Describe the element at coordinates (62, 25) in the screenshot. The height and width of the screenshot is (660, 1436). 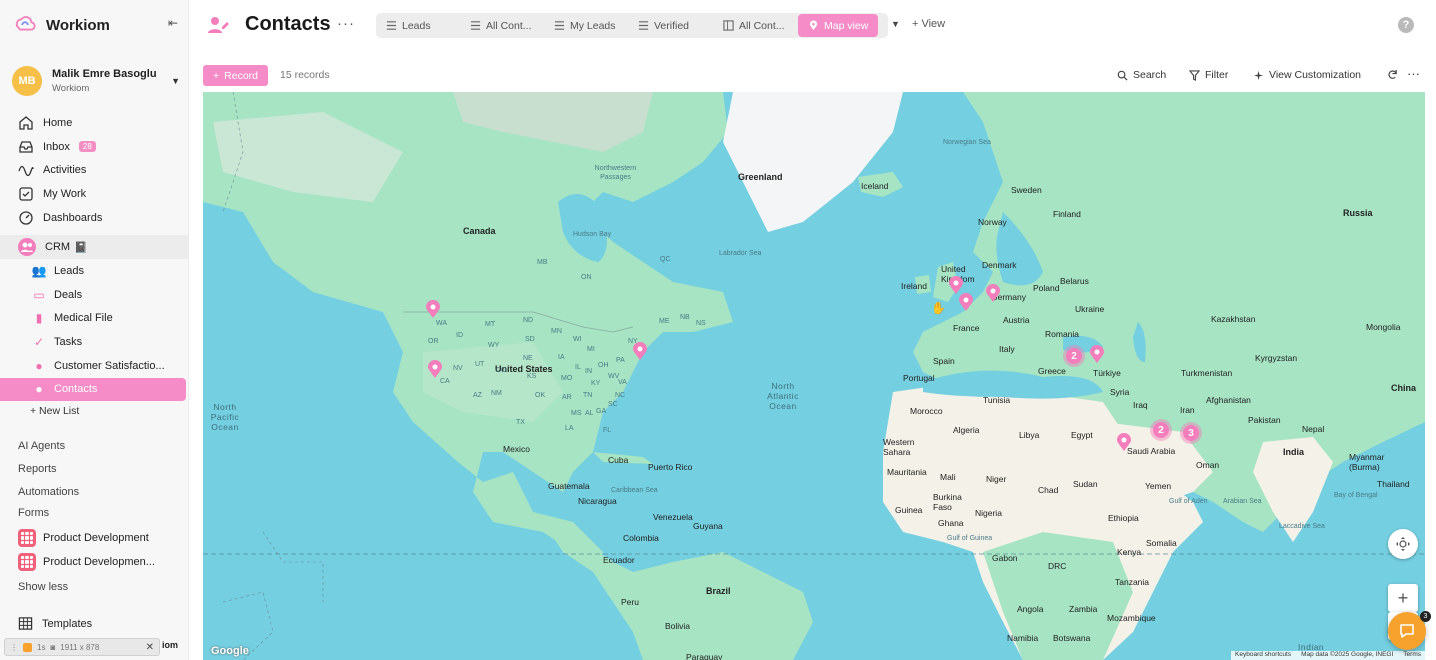
I see `brand: Workiom` at that location.